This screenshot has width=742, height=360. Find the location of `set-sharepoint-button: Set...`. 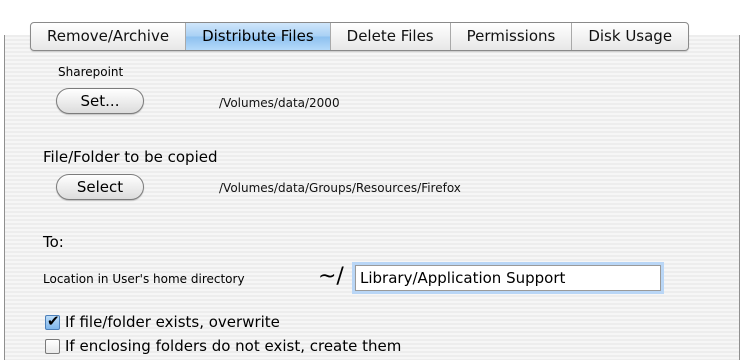

set-sharepoint-button: Set... is located at coordinates (100, 101).